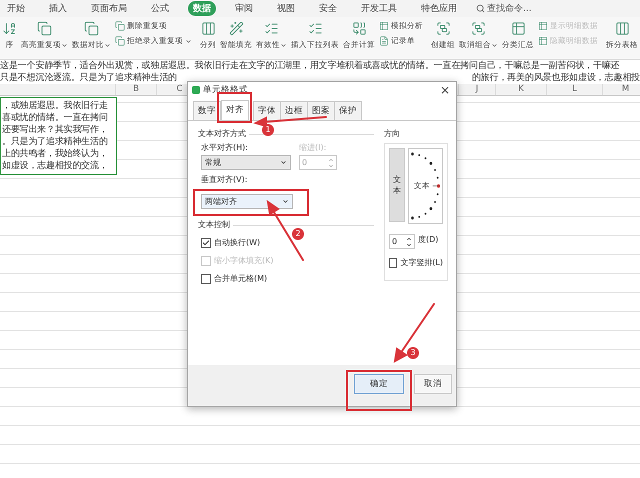 The image size is (640, 478). Describe the element at coordinates (574, 89) in the screenshot. I see `column-header: L` at that location.